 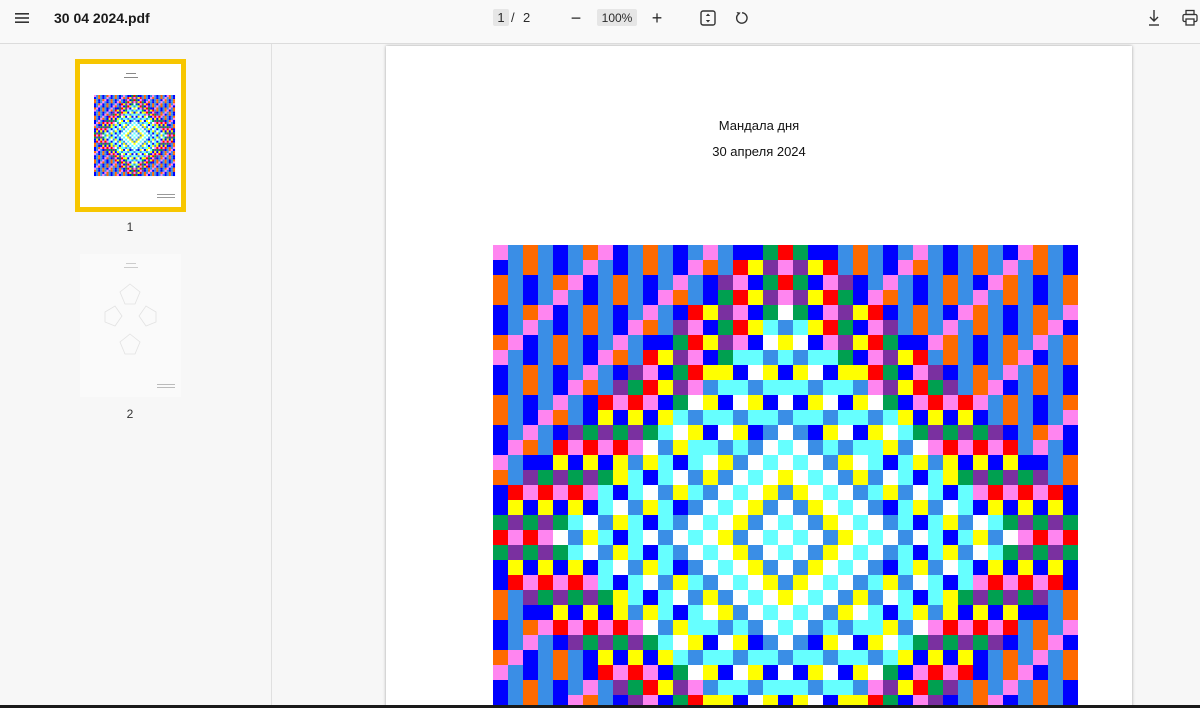 What do you see at coordinates (130, 414) in the screenshot?
I see `thumbnail-label-2: 2` at bounding box center [130, 414].